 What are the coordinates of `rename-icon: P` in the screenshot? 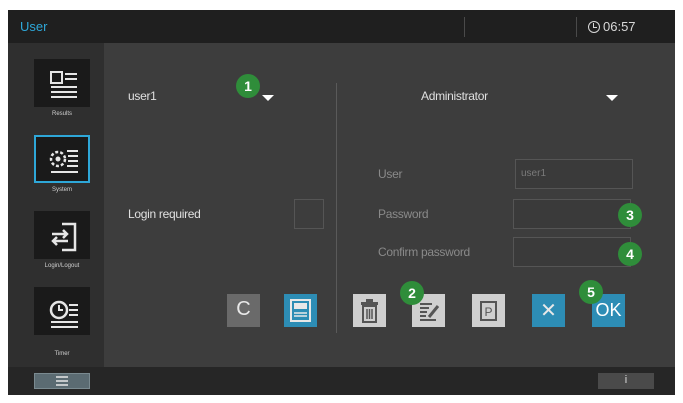 It's located at (488, 311).